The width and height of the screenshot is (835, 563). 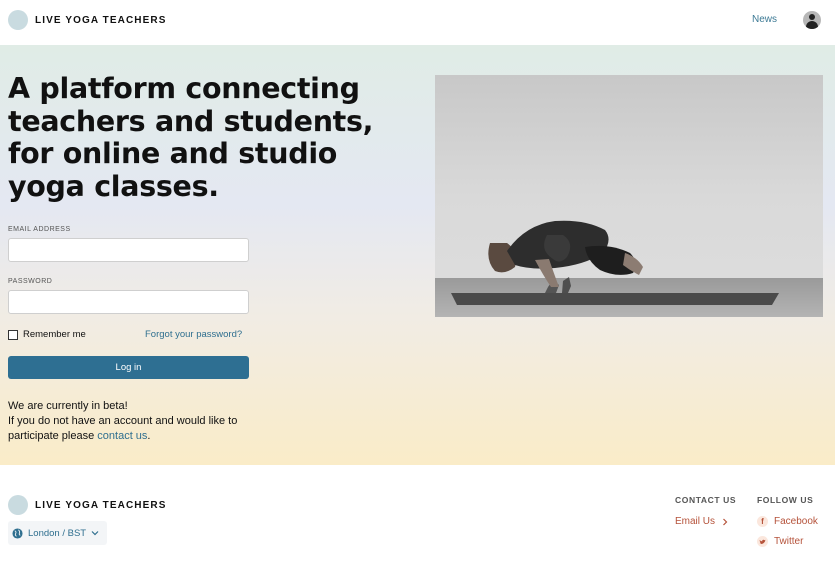 I want to click on beta-line-1: We are currently in beta!, so click(x=68, y=406).